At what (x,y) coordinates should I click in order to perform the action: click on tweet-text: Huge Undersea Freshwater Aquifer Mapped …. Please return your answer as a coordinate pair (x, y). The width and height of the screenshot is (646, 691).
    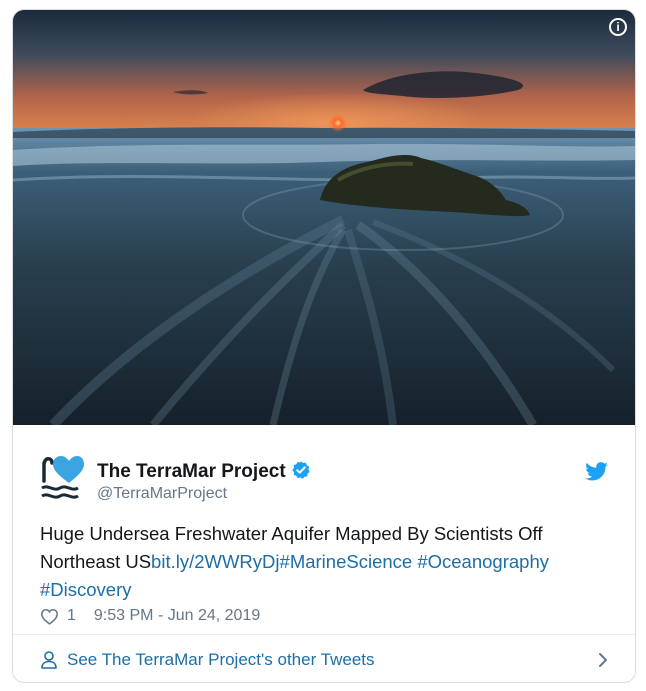
    Looking at the image, I should click on (325, 562).